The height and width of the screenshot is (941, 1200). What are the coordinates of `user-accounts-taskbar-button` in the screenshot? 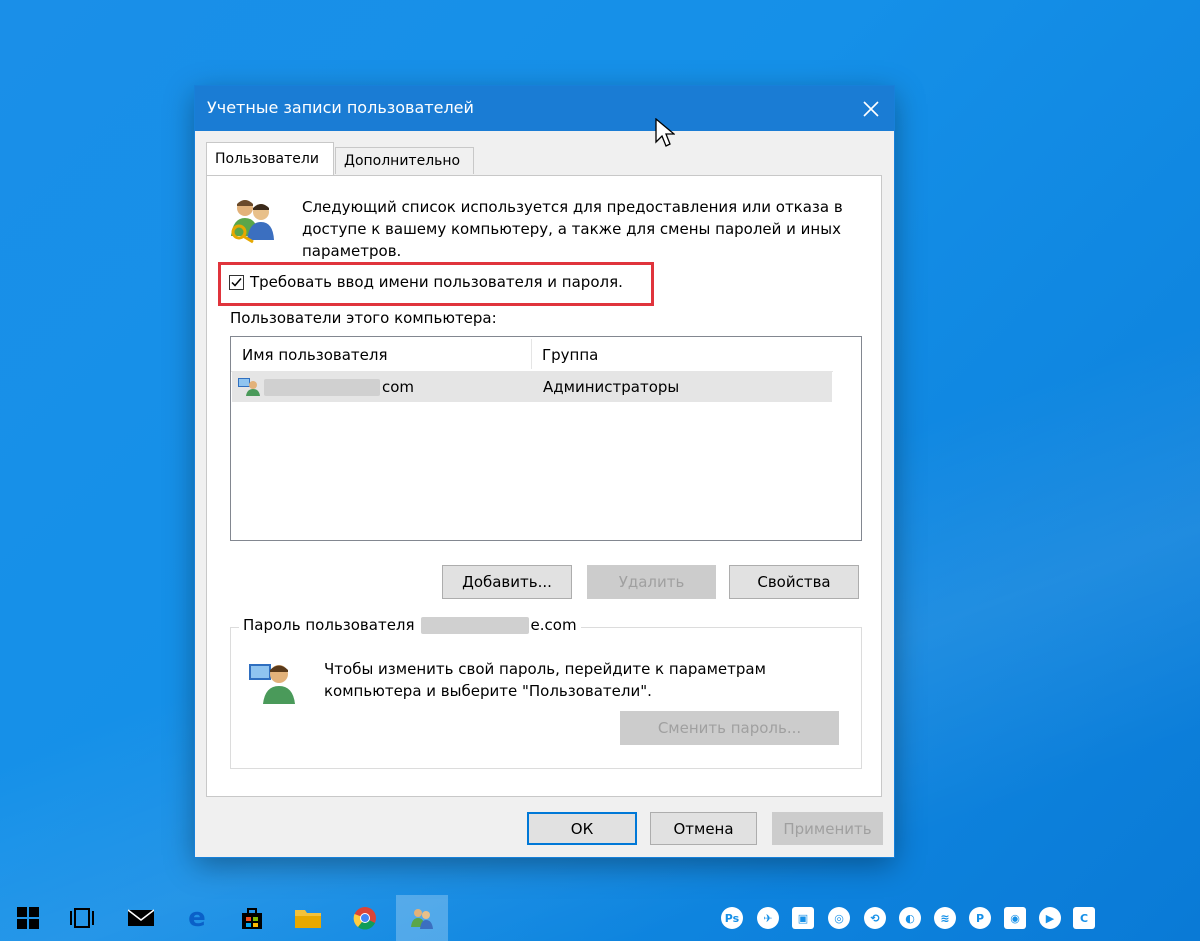 It's located at (422, 918).